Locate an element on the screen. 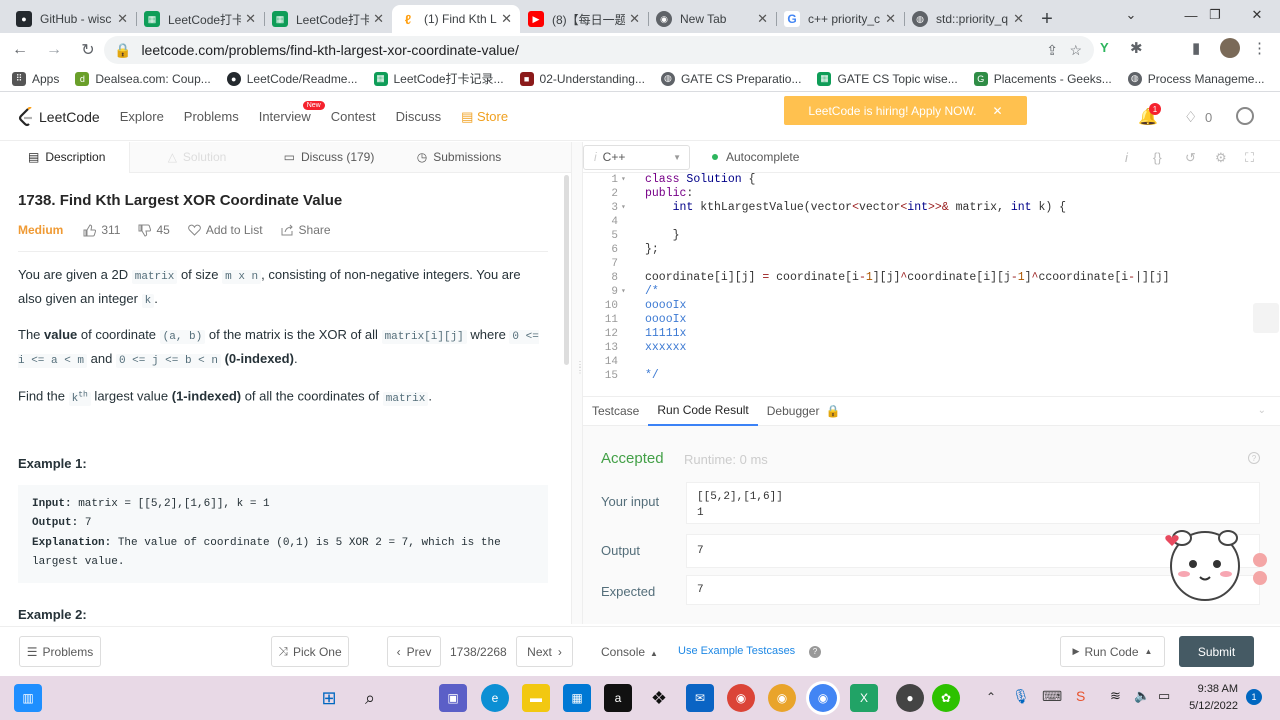  widgets-icon: ▥ is located at coordinates (28, 698).